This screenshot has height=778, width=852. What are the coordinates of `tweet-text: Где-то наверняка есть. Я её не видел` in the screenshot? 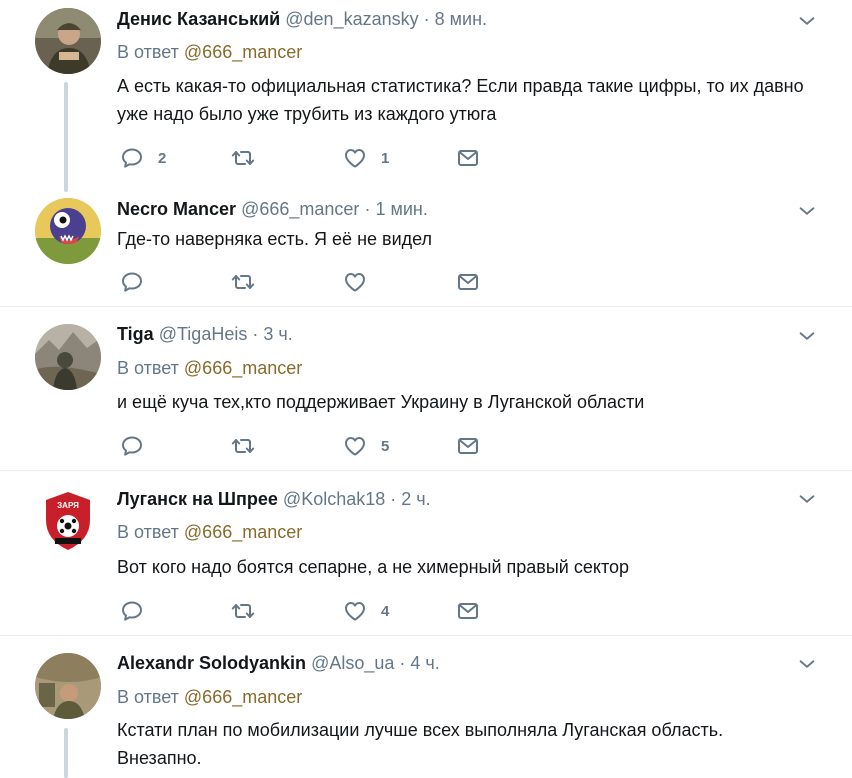 It's located at (275, 239).